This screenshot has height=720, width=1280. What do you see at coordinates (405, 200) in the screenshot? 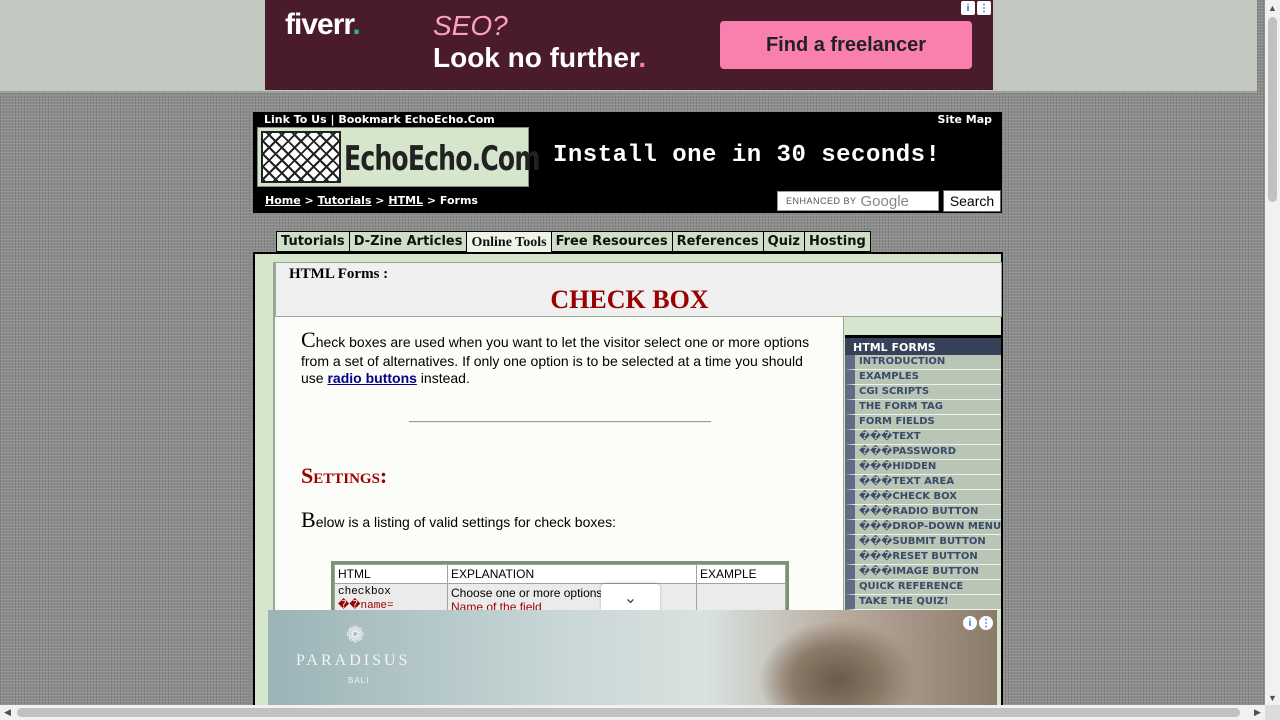
I see `breadcrumb-html: HTML` at bounding box center [405, 200].